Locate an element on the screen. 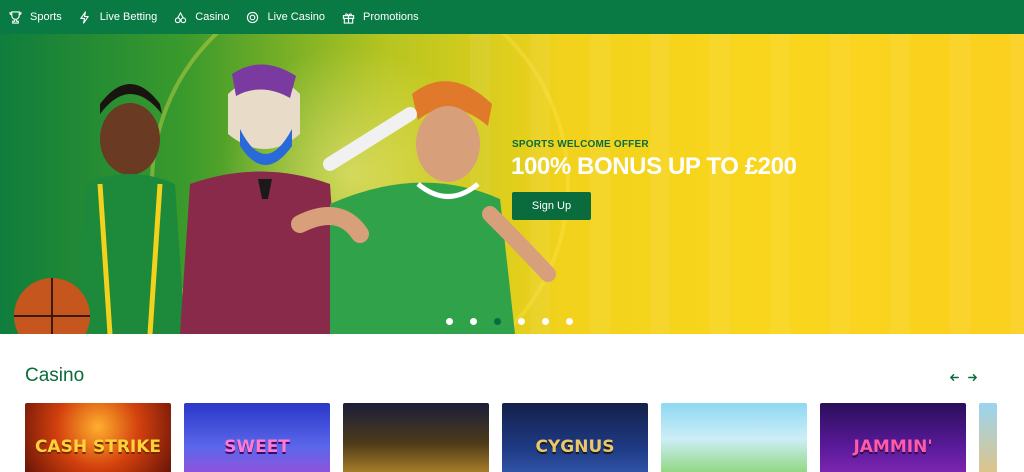  lightning-icon is located at coordinates (85, 17).